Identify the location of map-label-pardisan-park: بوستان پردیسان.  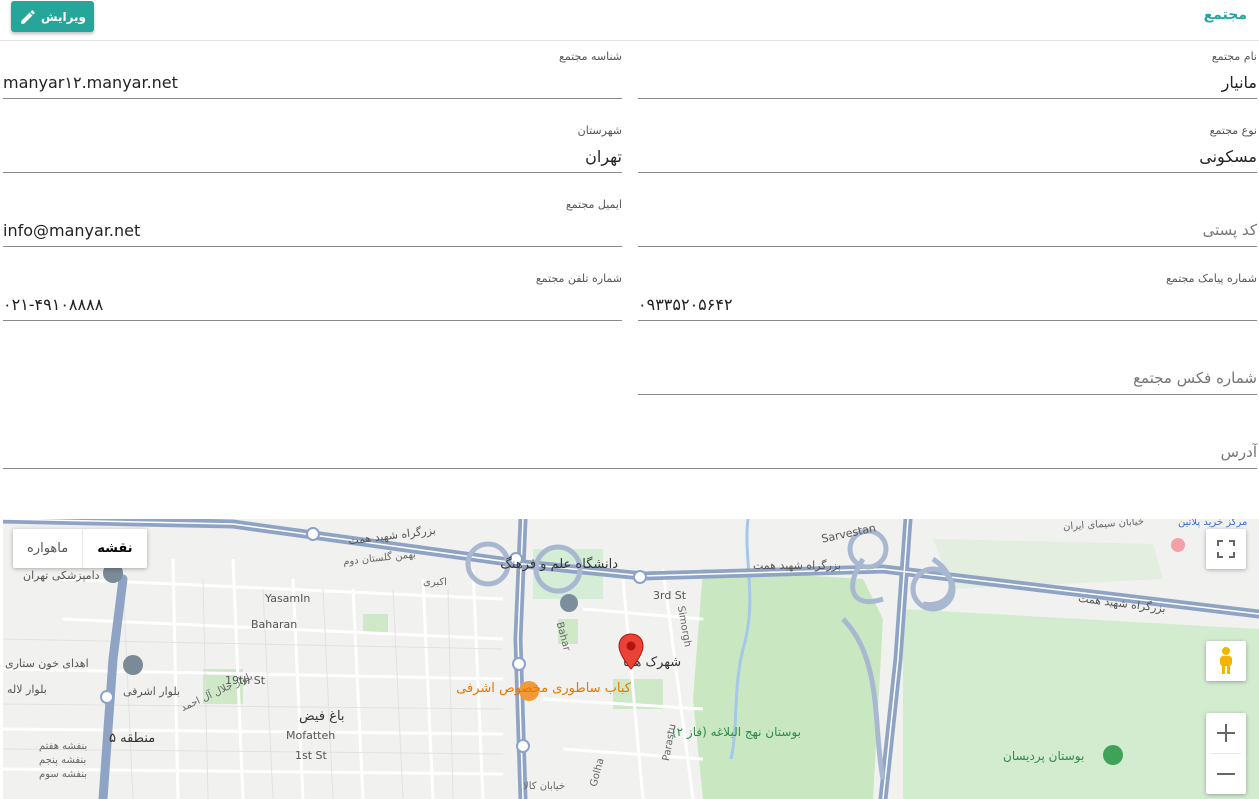
(1044, 756).